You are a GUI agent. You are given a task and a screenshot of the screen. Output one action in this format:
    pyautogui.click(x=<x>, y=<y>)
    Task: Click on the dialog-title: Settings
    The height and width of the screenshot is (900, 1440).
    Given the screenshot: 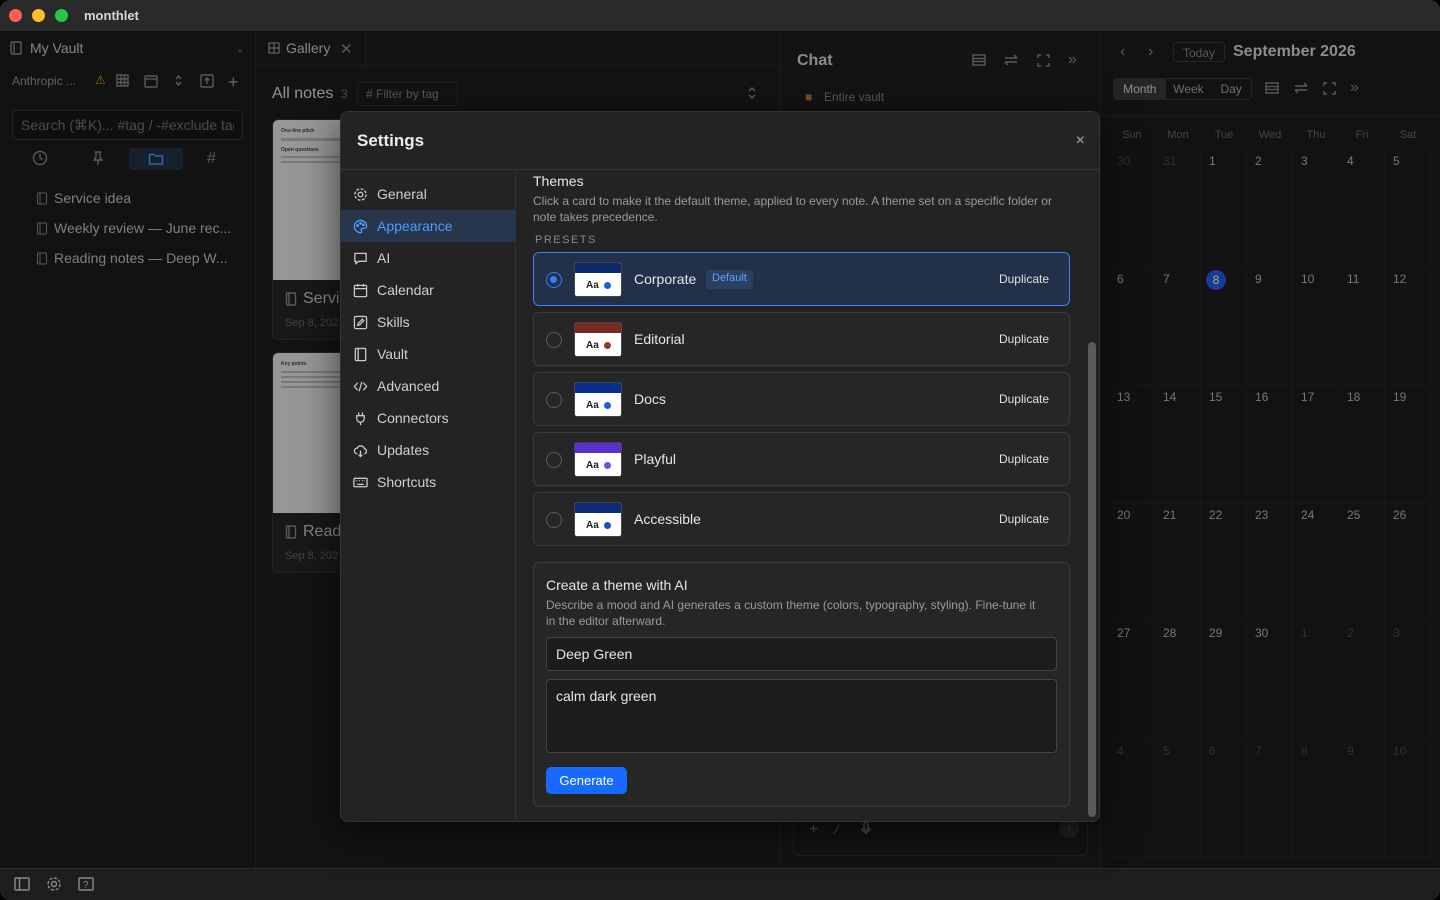 What is the action you would take?
    pyautogui.click(x=391, y=140)
    